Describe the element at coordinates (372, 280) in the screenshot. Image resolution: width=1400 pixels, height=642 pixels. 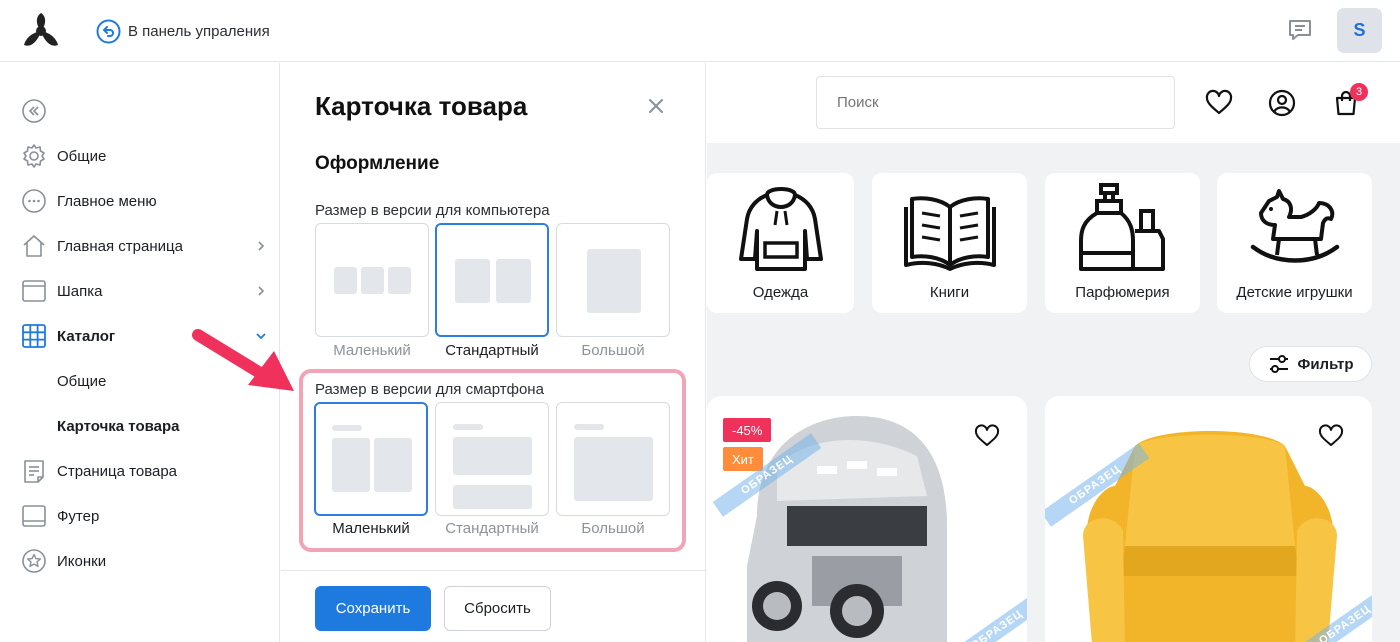
I see `desktop-size-small-option` at that location.